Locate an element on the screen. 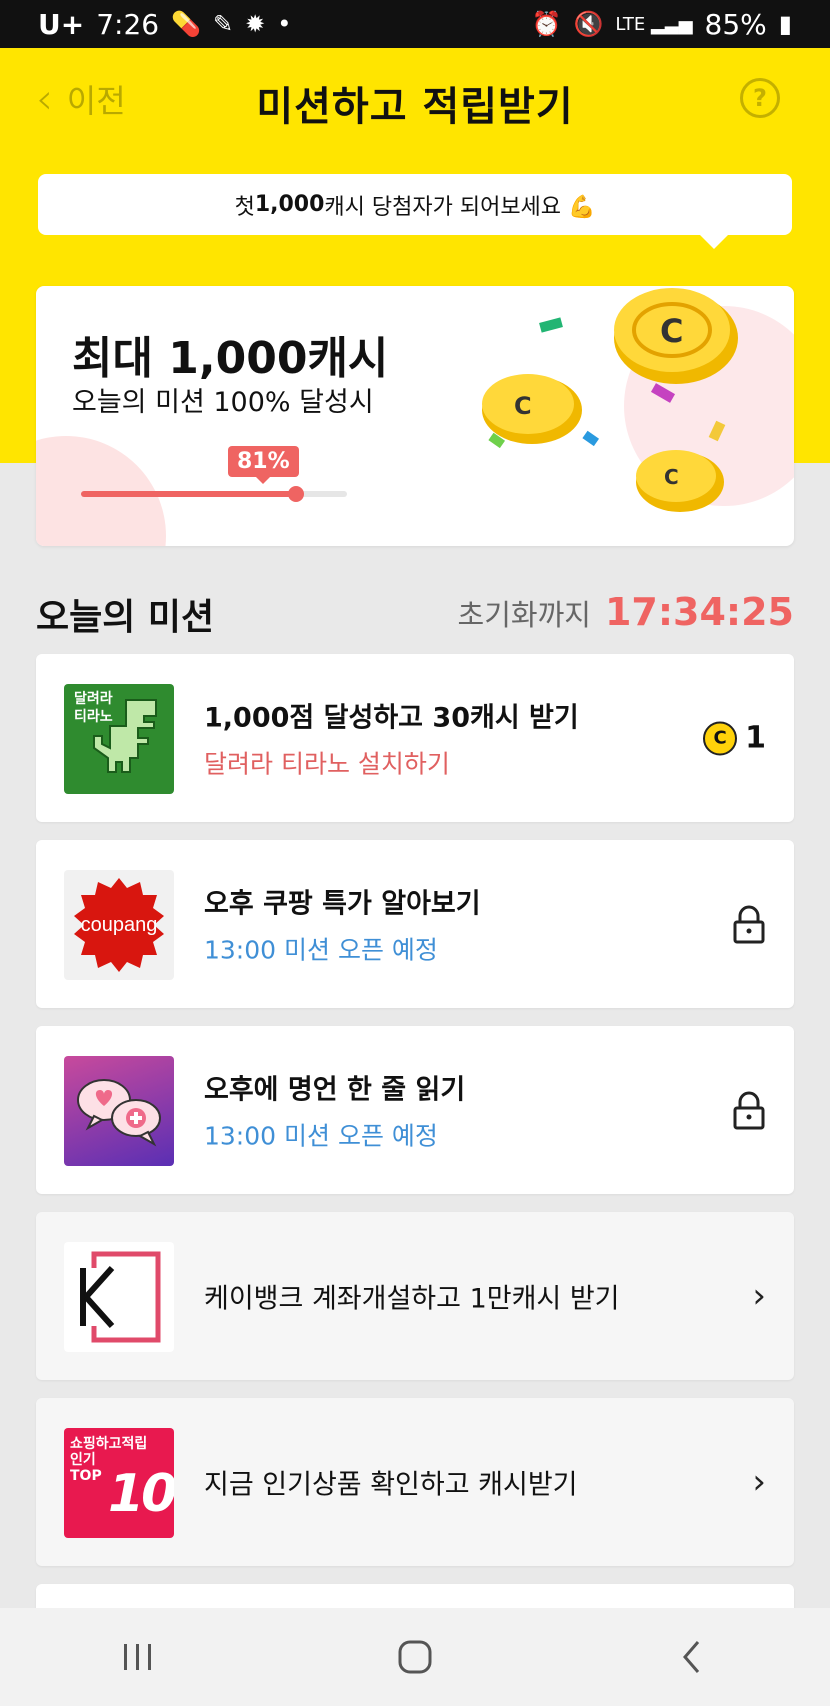 Image resolution: width=830 pixels, height=1706 pixels. promo-banner: 첫 1,000 캐시 당첨자가 되어보세요 💪 is located at coordinates (415, 211).